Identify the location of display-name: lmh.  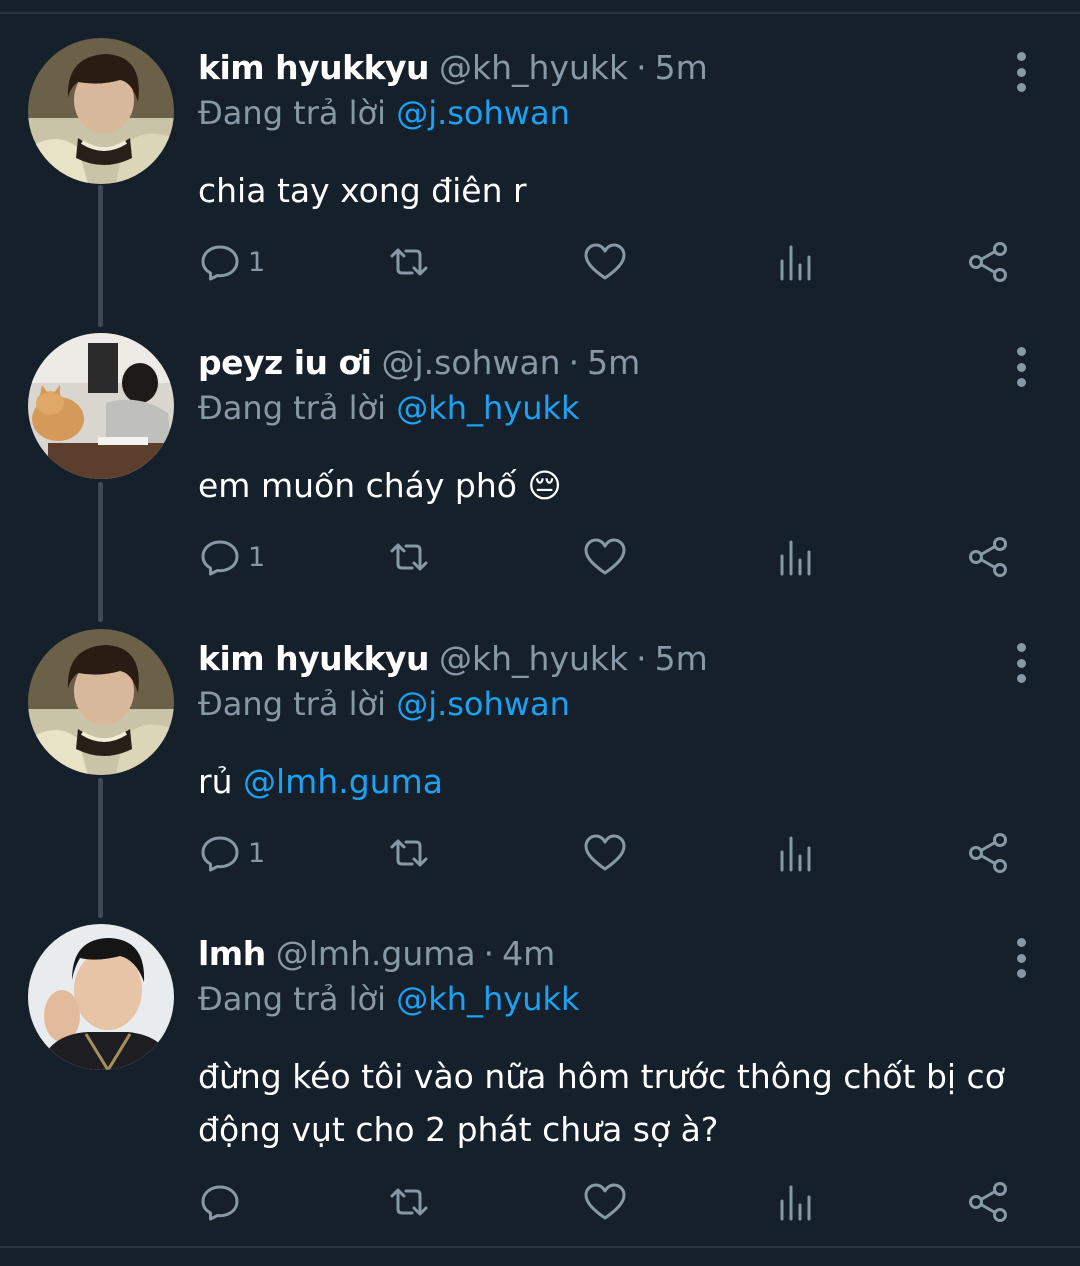
(232, 953).